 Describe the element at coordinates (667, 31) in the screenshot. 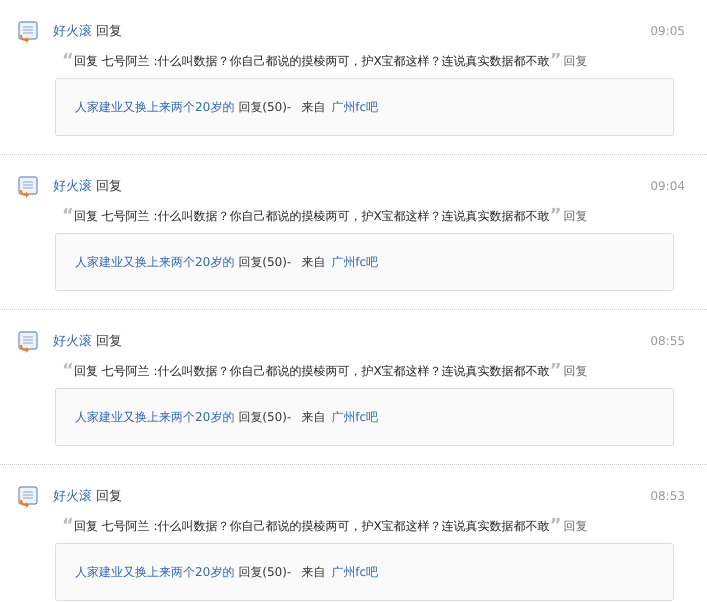

I see `timestamp: 09:05` at that location.